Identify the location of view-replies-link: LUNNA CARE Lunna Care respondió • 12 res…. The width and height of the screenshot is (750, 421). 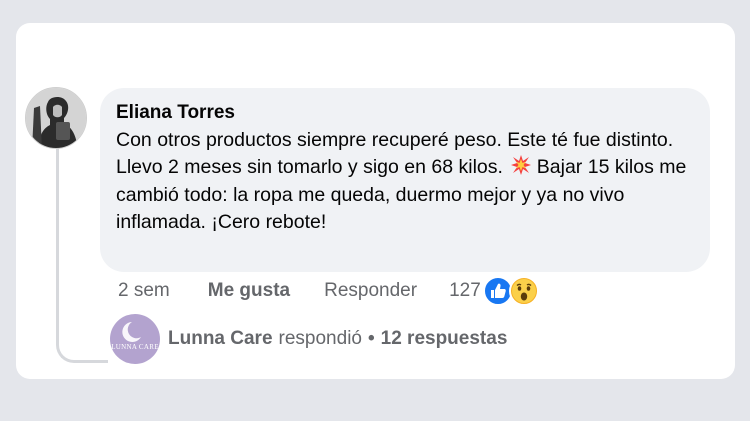
(308, 339).